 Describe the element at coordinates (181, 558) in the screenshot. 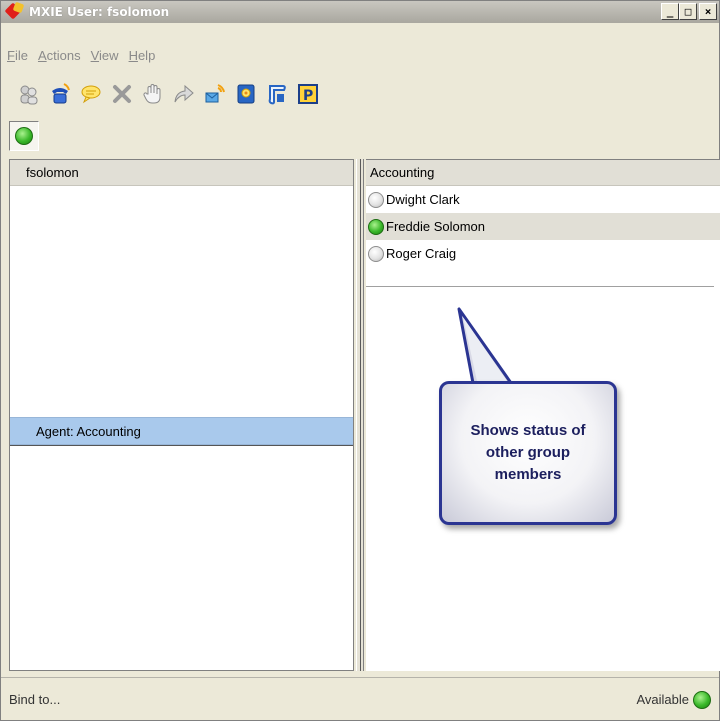

I see `agent-group-list` at that location.